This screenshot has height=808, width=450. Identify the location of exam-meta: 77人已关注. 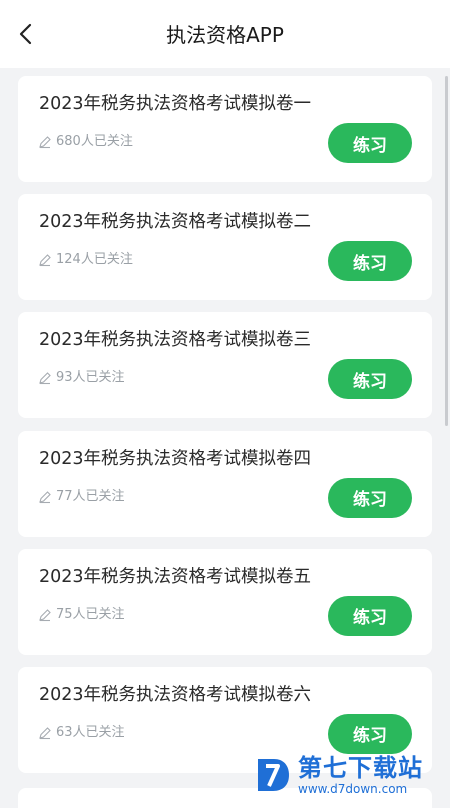
(81, 497).